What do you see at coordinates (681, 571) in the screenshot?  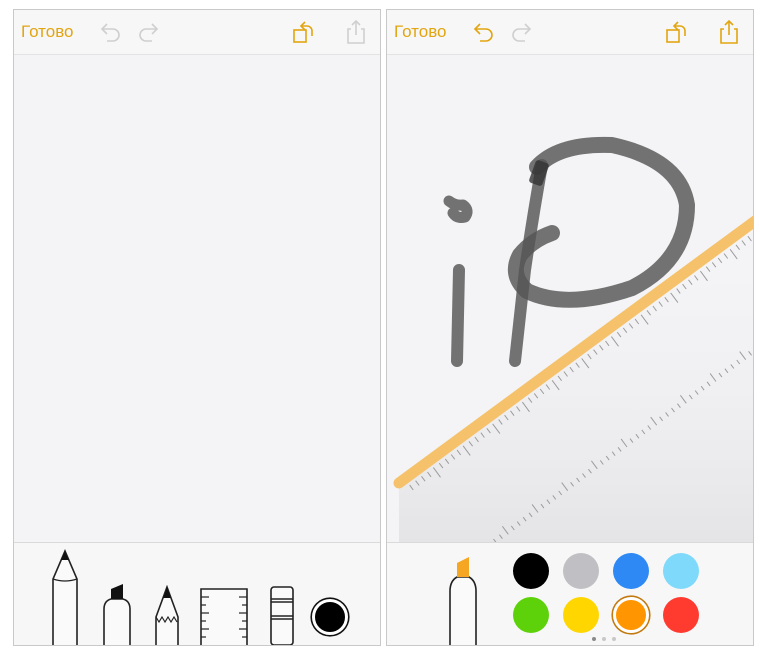 I see `color-swatch-light-blue` at bounding box center [681, 571].